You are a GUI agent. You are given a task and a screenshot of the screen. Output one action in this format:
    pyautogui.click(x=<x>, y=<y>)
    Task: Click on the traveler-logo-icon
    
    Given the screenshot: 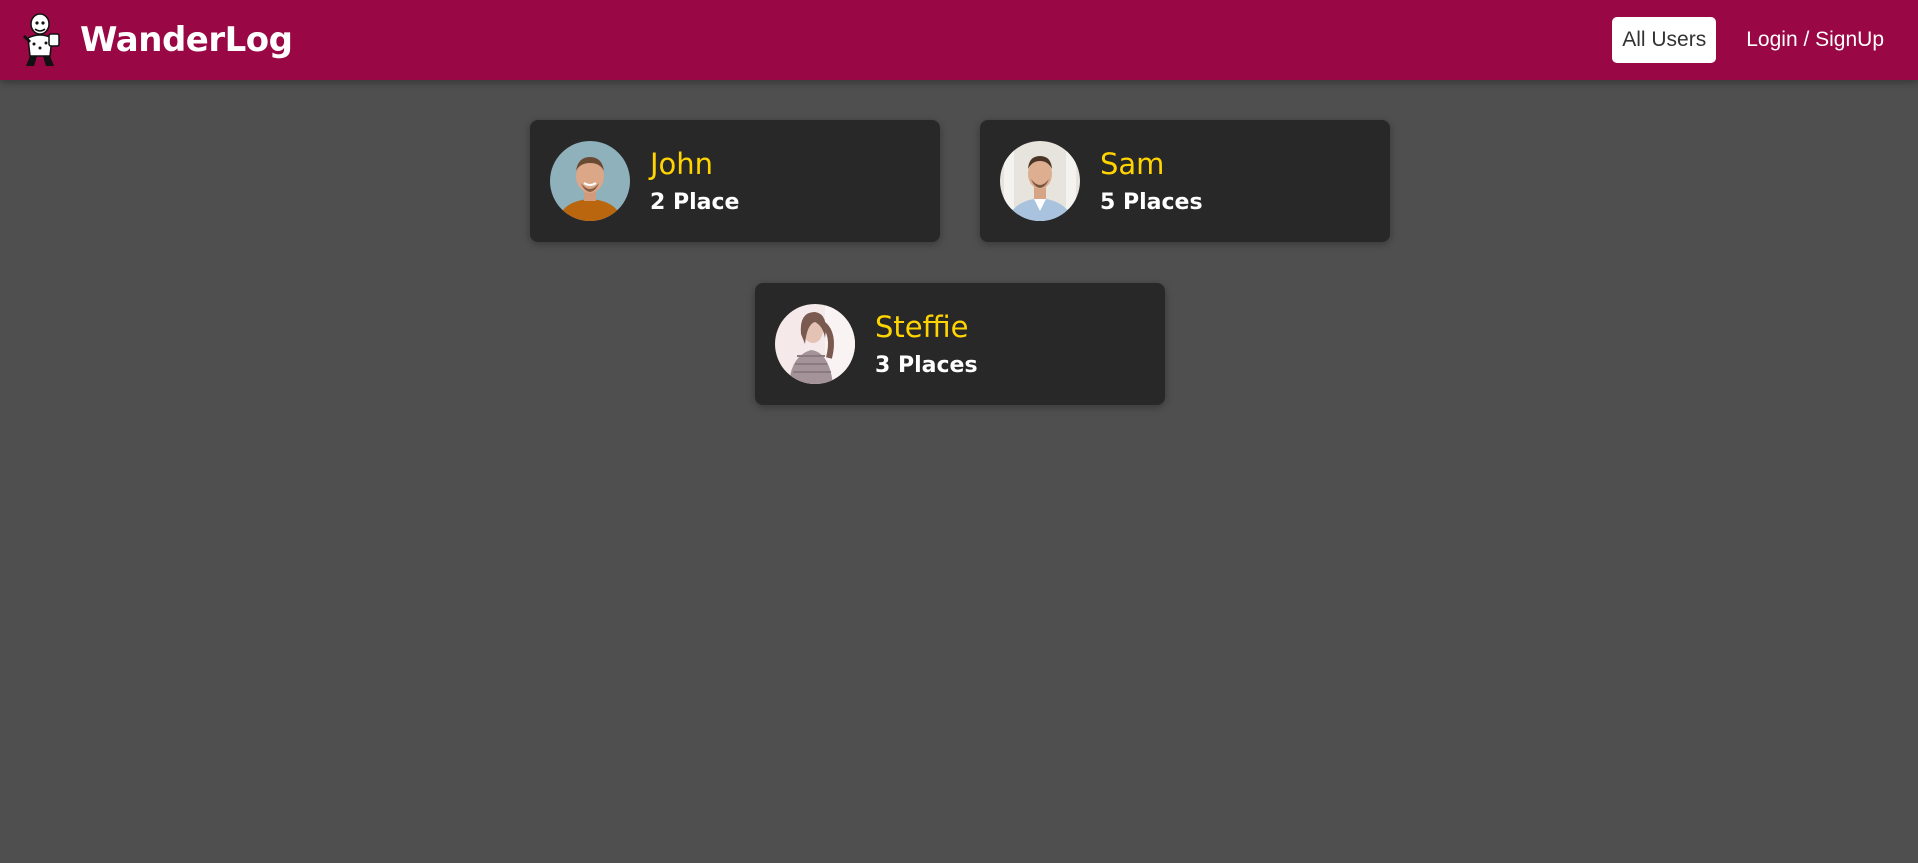 What is the action you would take?
    pyautogui.click(x=40, y=40)
    